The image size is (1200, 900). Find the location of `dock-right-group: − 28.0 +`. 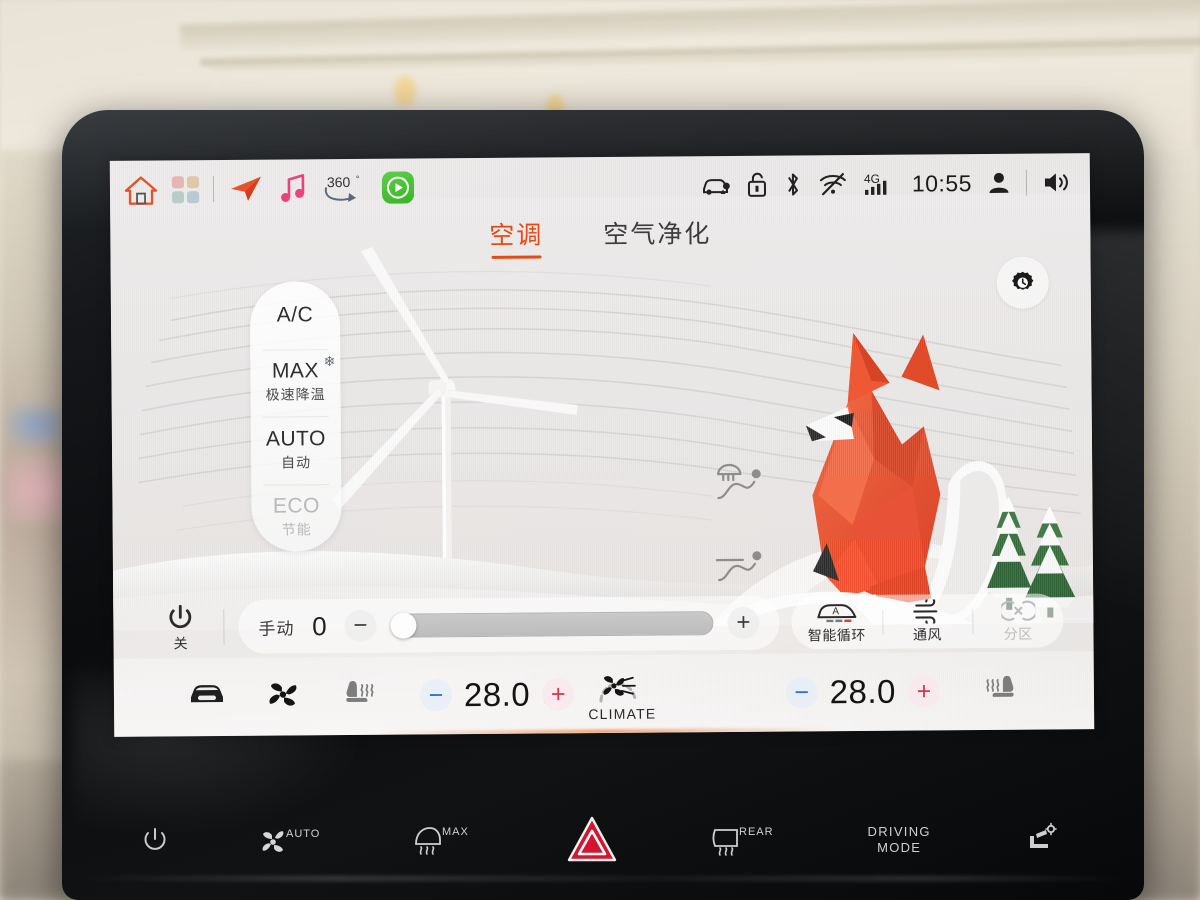

dock-right-group: − 28.0 + is located at coordinates (882, 692).